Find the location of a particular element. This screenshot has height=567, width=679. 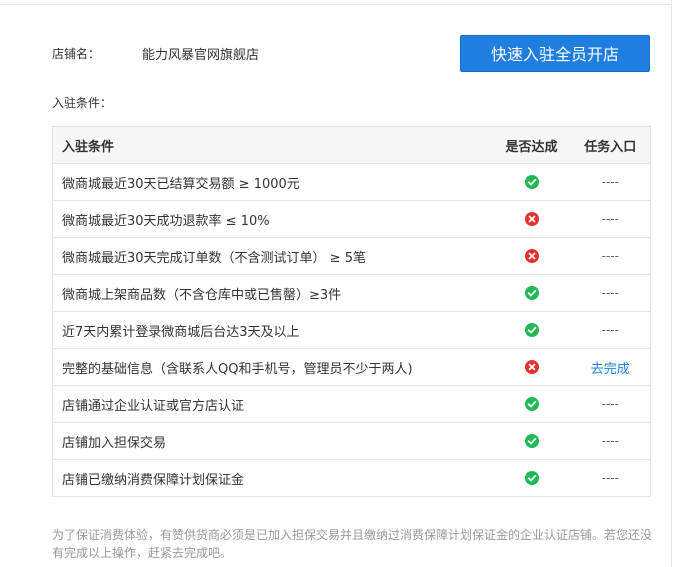

table-row: 微商城上架商品数（不含仓库中或已售罄）≥3件 ---- is located at coordinates (351, 293).